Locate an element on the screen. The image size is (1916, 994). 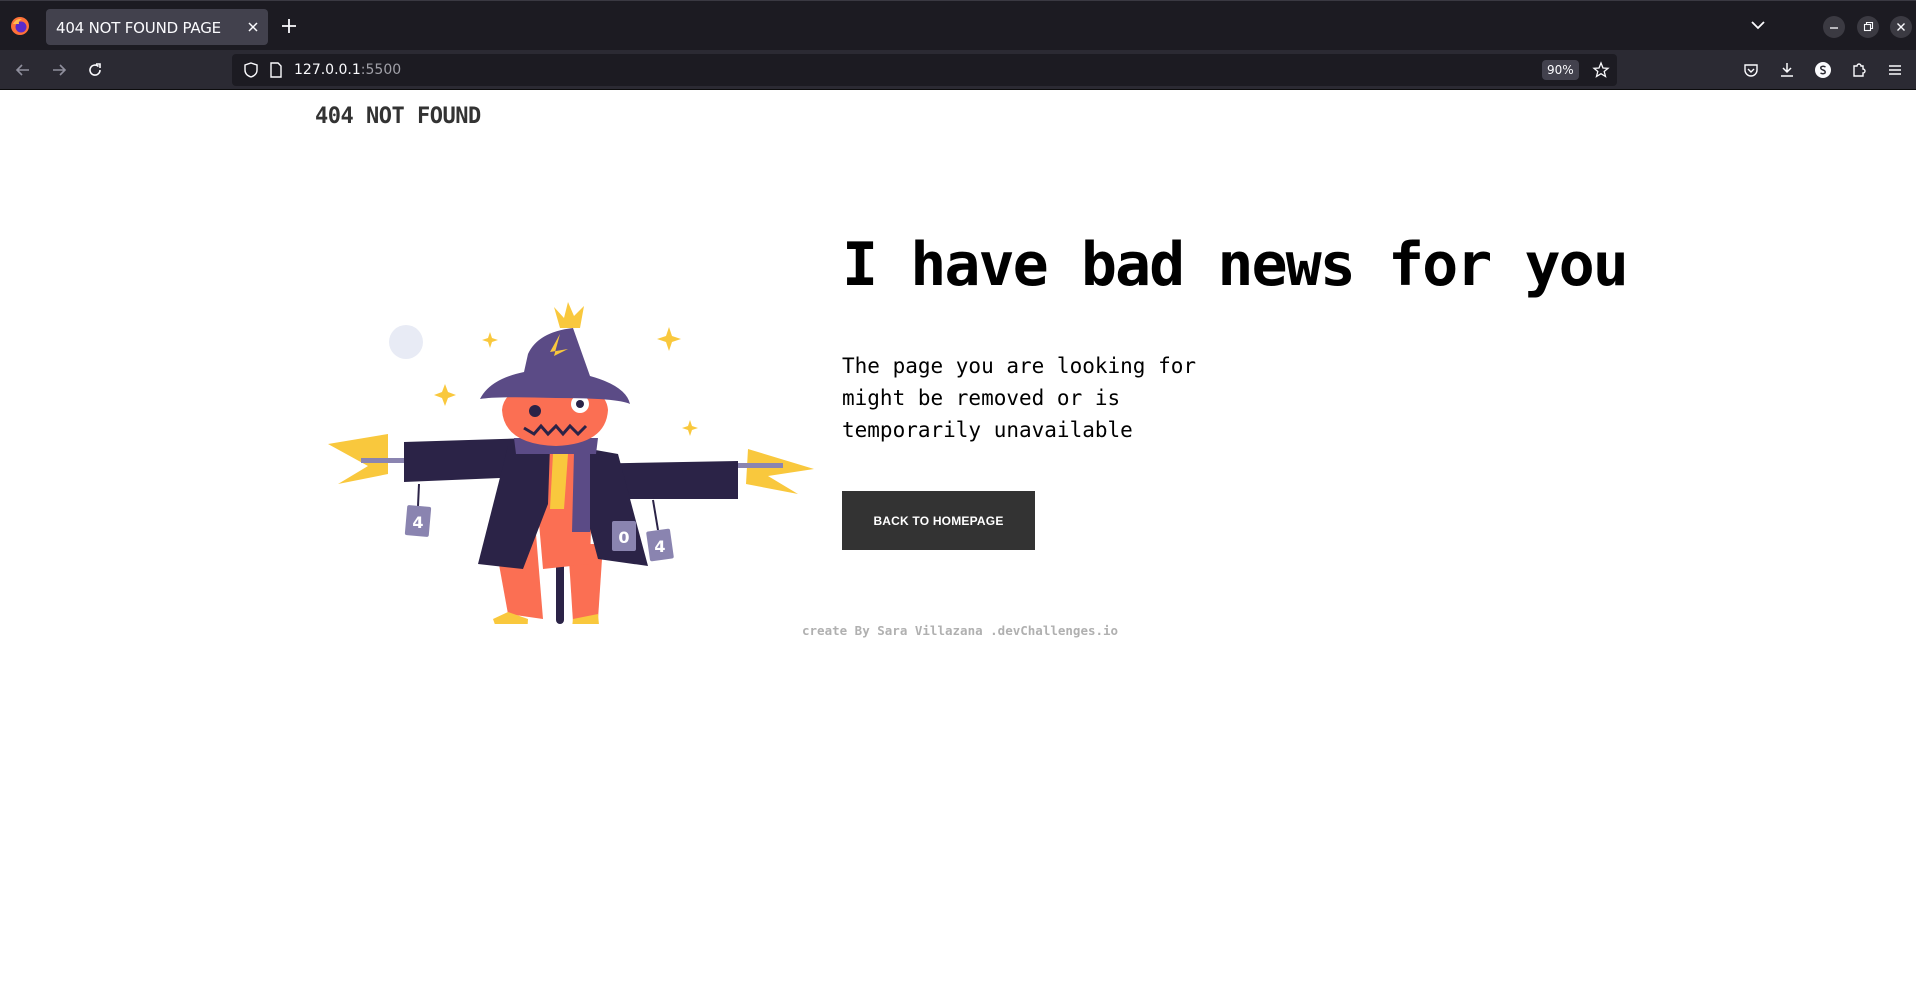
pocket-icon is located at coordinates (1751, 70).